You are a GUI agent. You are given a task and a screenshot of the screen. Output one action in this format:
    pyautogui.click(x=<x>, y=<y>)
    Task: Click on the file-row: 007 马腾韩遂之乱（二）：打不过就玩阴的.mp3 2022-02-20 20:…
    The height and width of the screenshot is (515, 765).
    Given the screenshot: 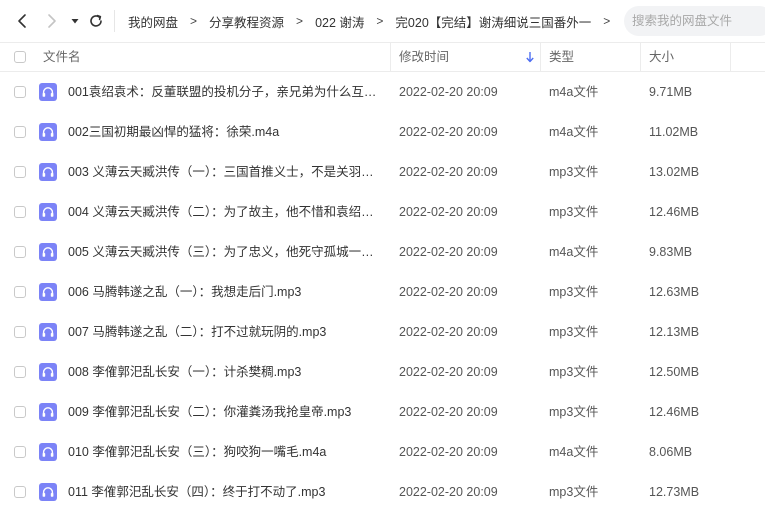 What is the action you would take?
    pyautogui.click(x=382, y=332)
    